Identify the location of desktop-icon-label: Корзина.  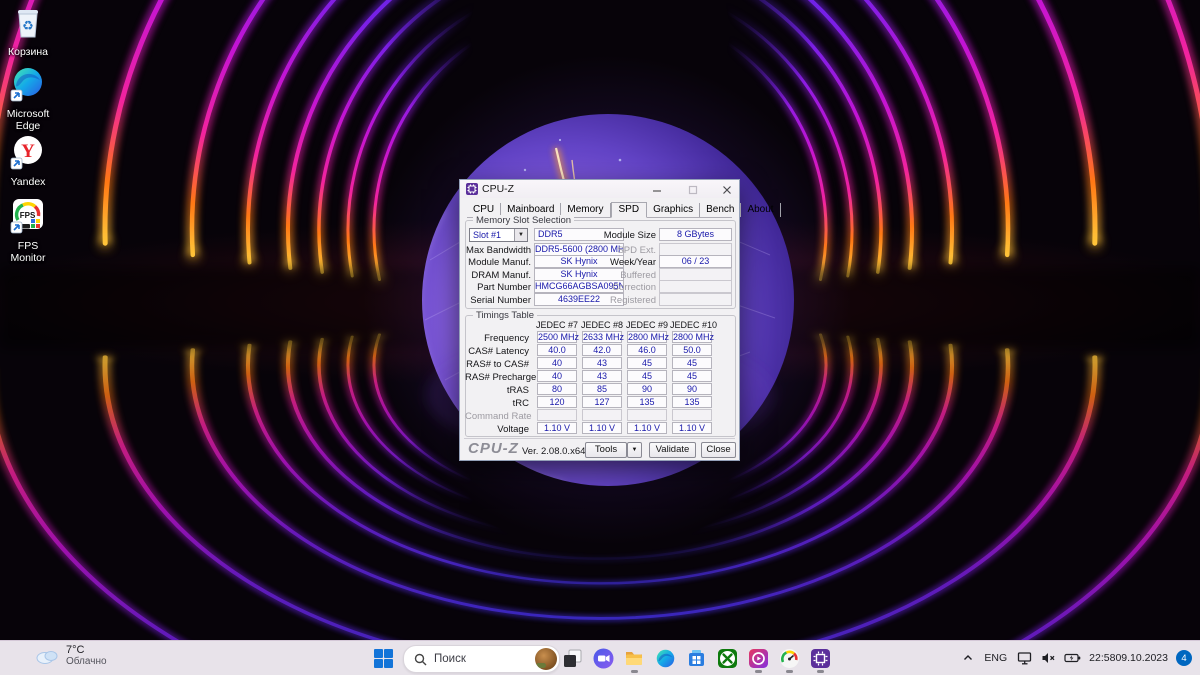
(28, 52).